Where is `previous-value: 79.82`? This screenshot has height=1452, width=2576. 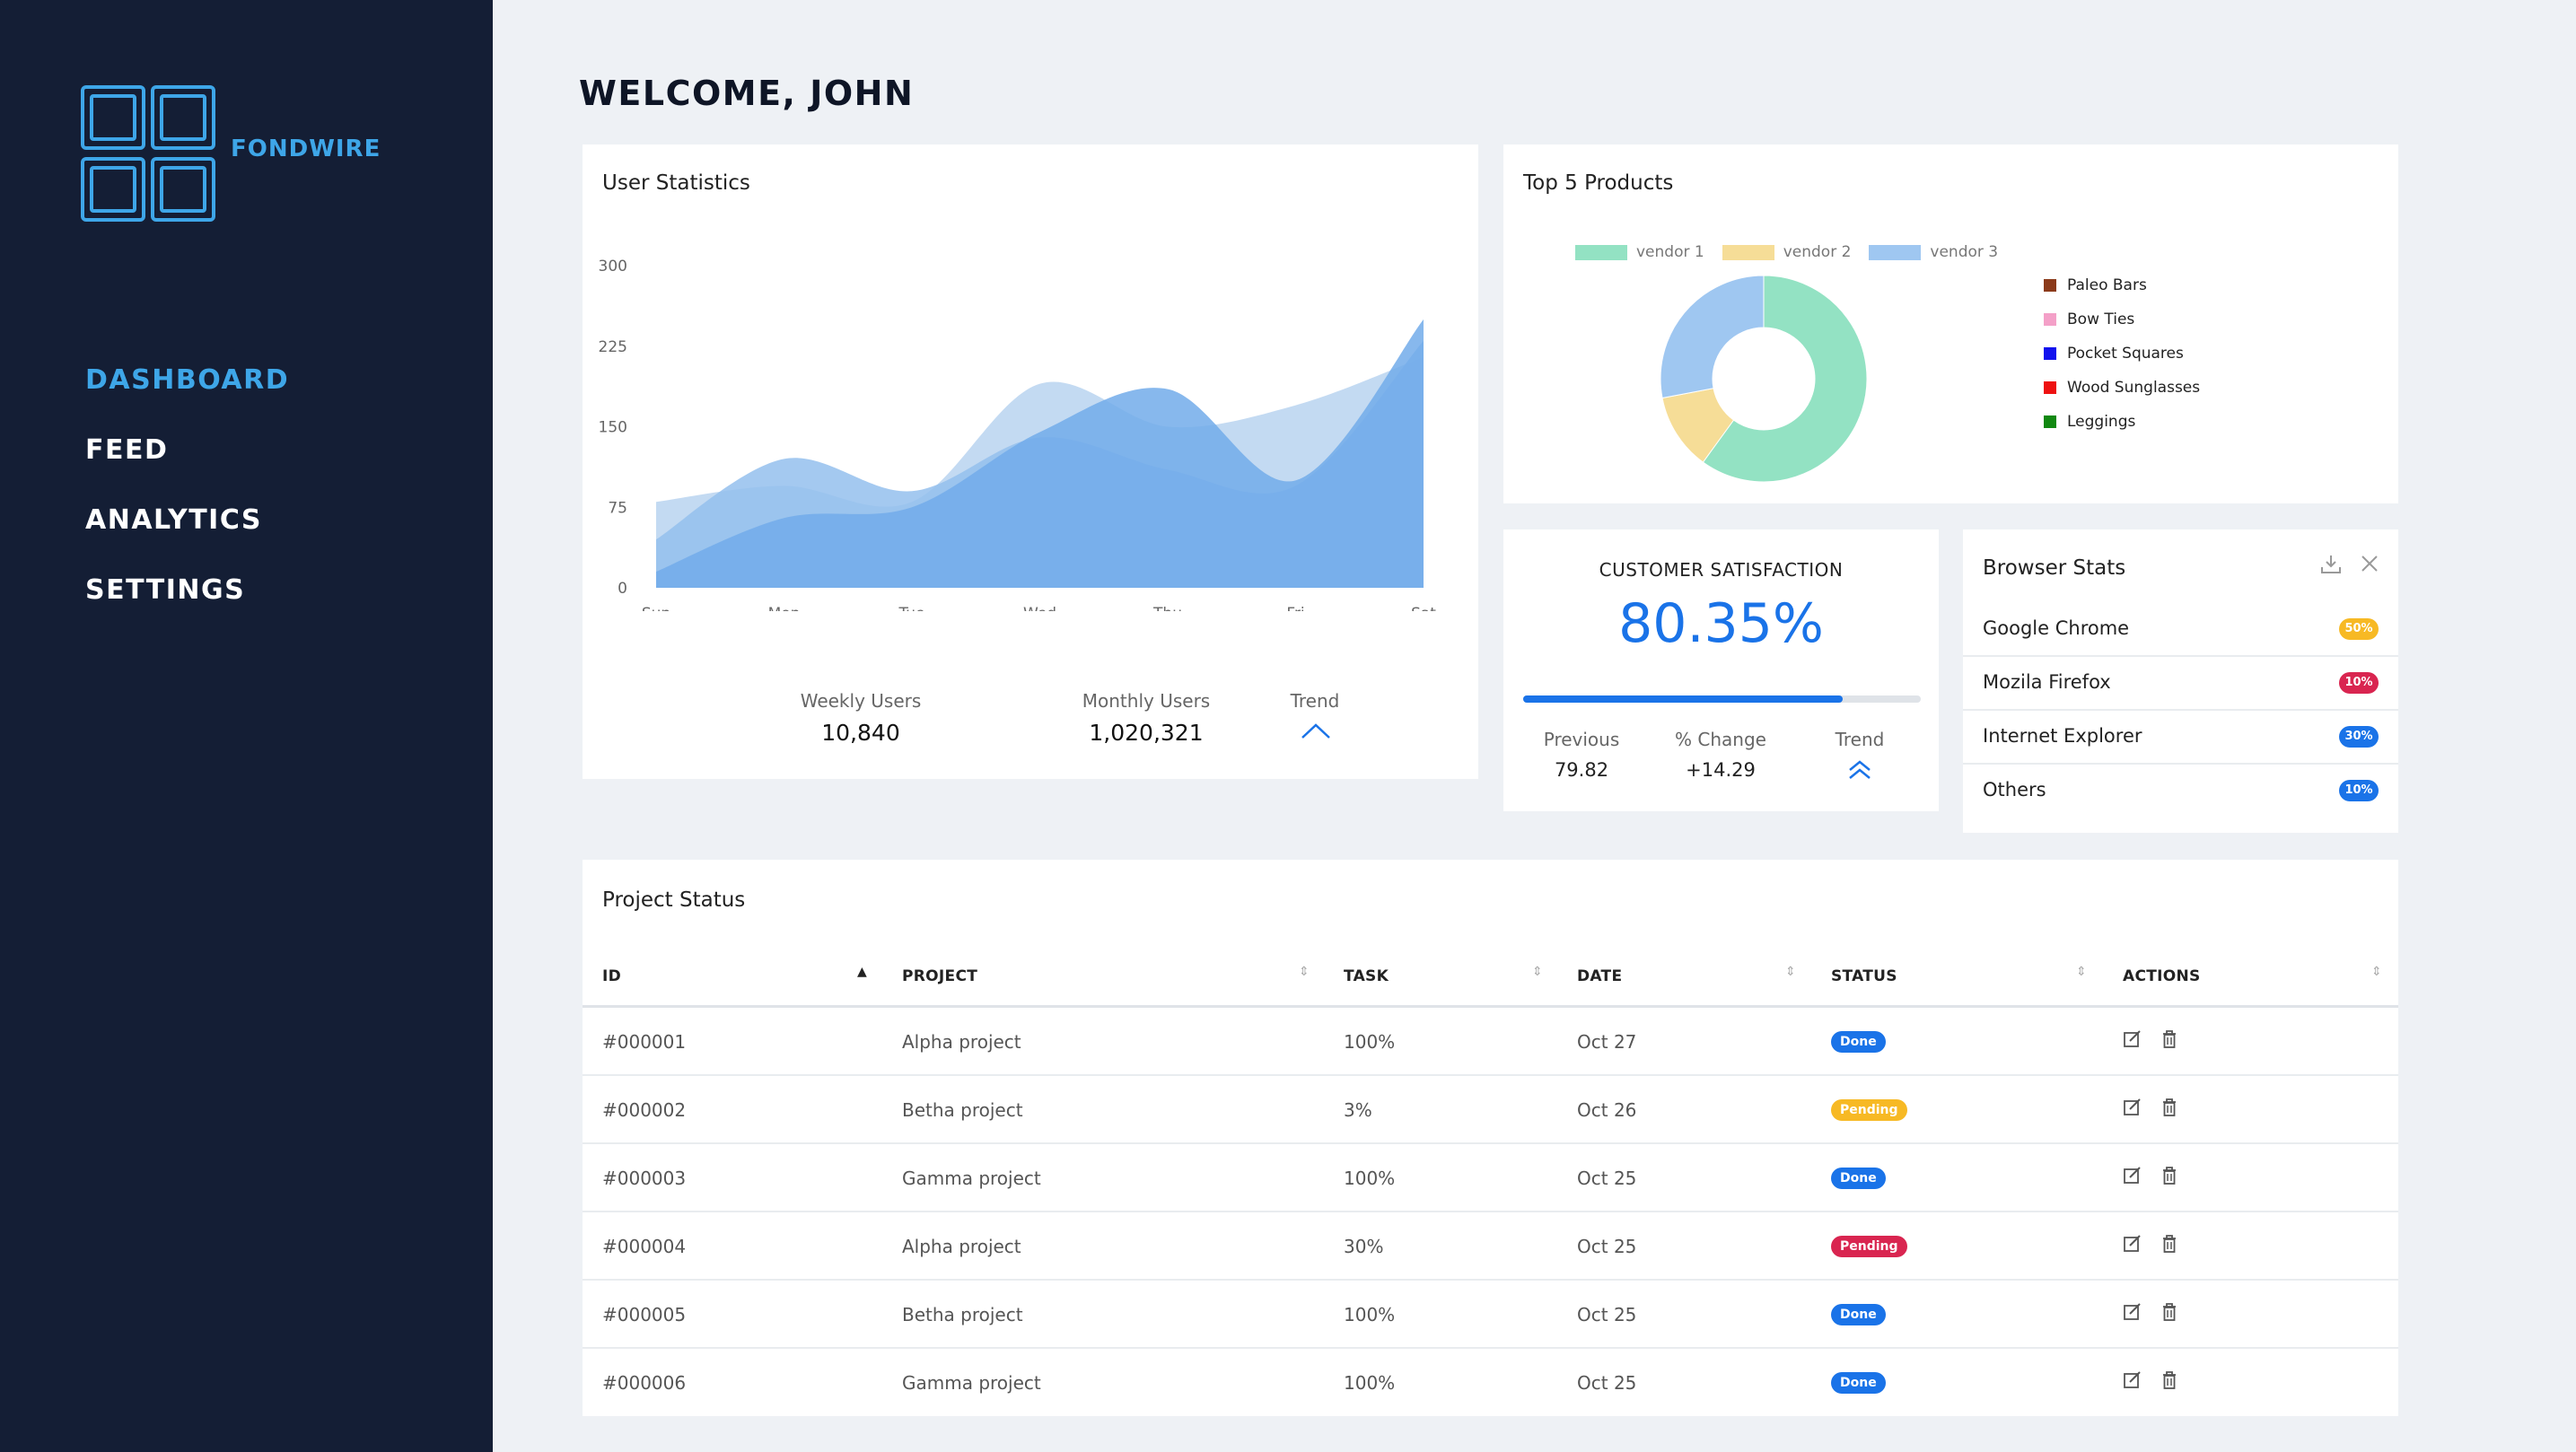 previous-value: 79.82 is located at coordinates (1581, 770).